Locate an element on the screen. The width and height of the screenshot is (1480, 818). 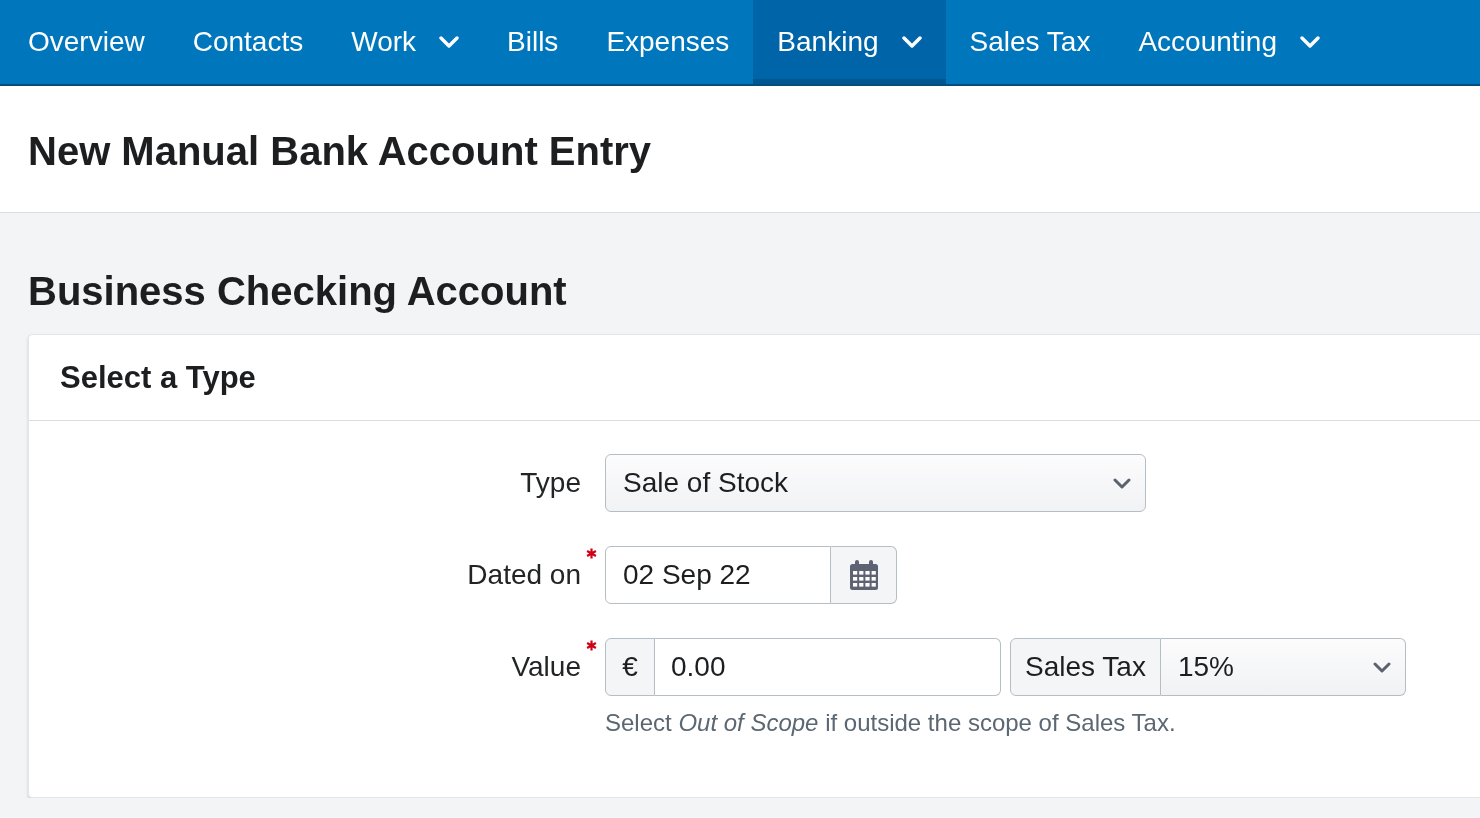
field-label: Type is located at coordinates (550, 483).